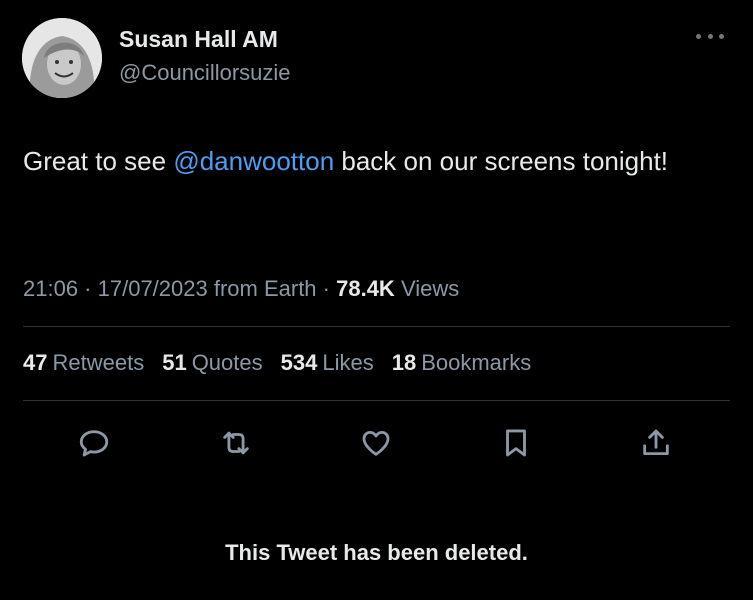  Describe the element at coordinates (98, 161) in the screenshot. I see `tweet-text-before: Great to see` at that location.